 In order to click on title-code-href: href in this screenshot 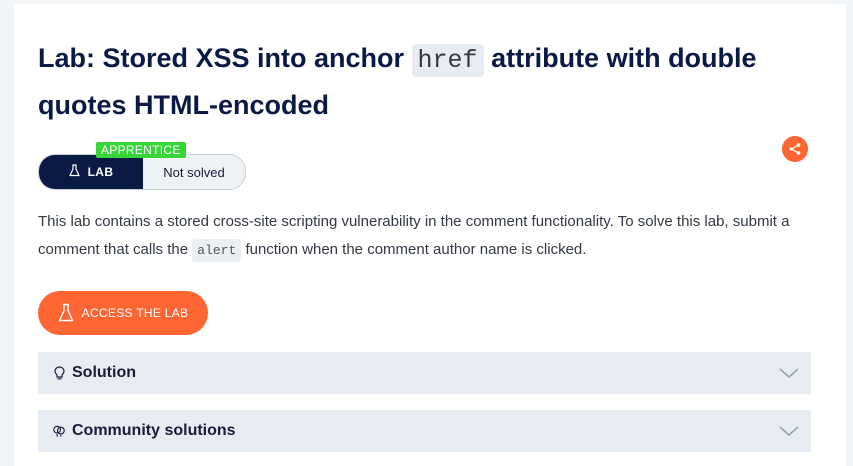, I will do `click(447, 60)`.